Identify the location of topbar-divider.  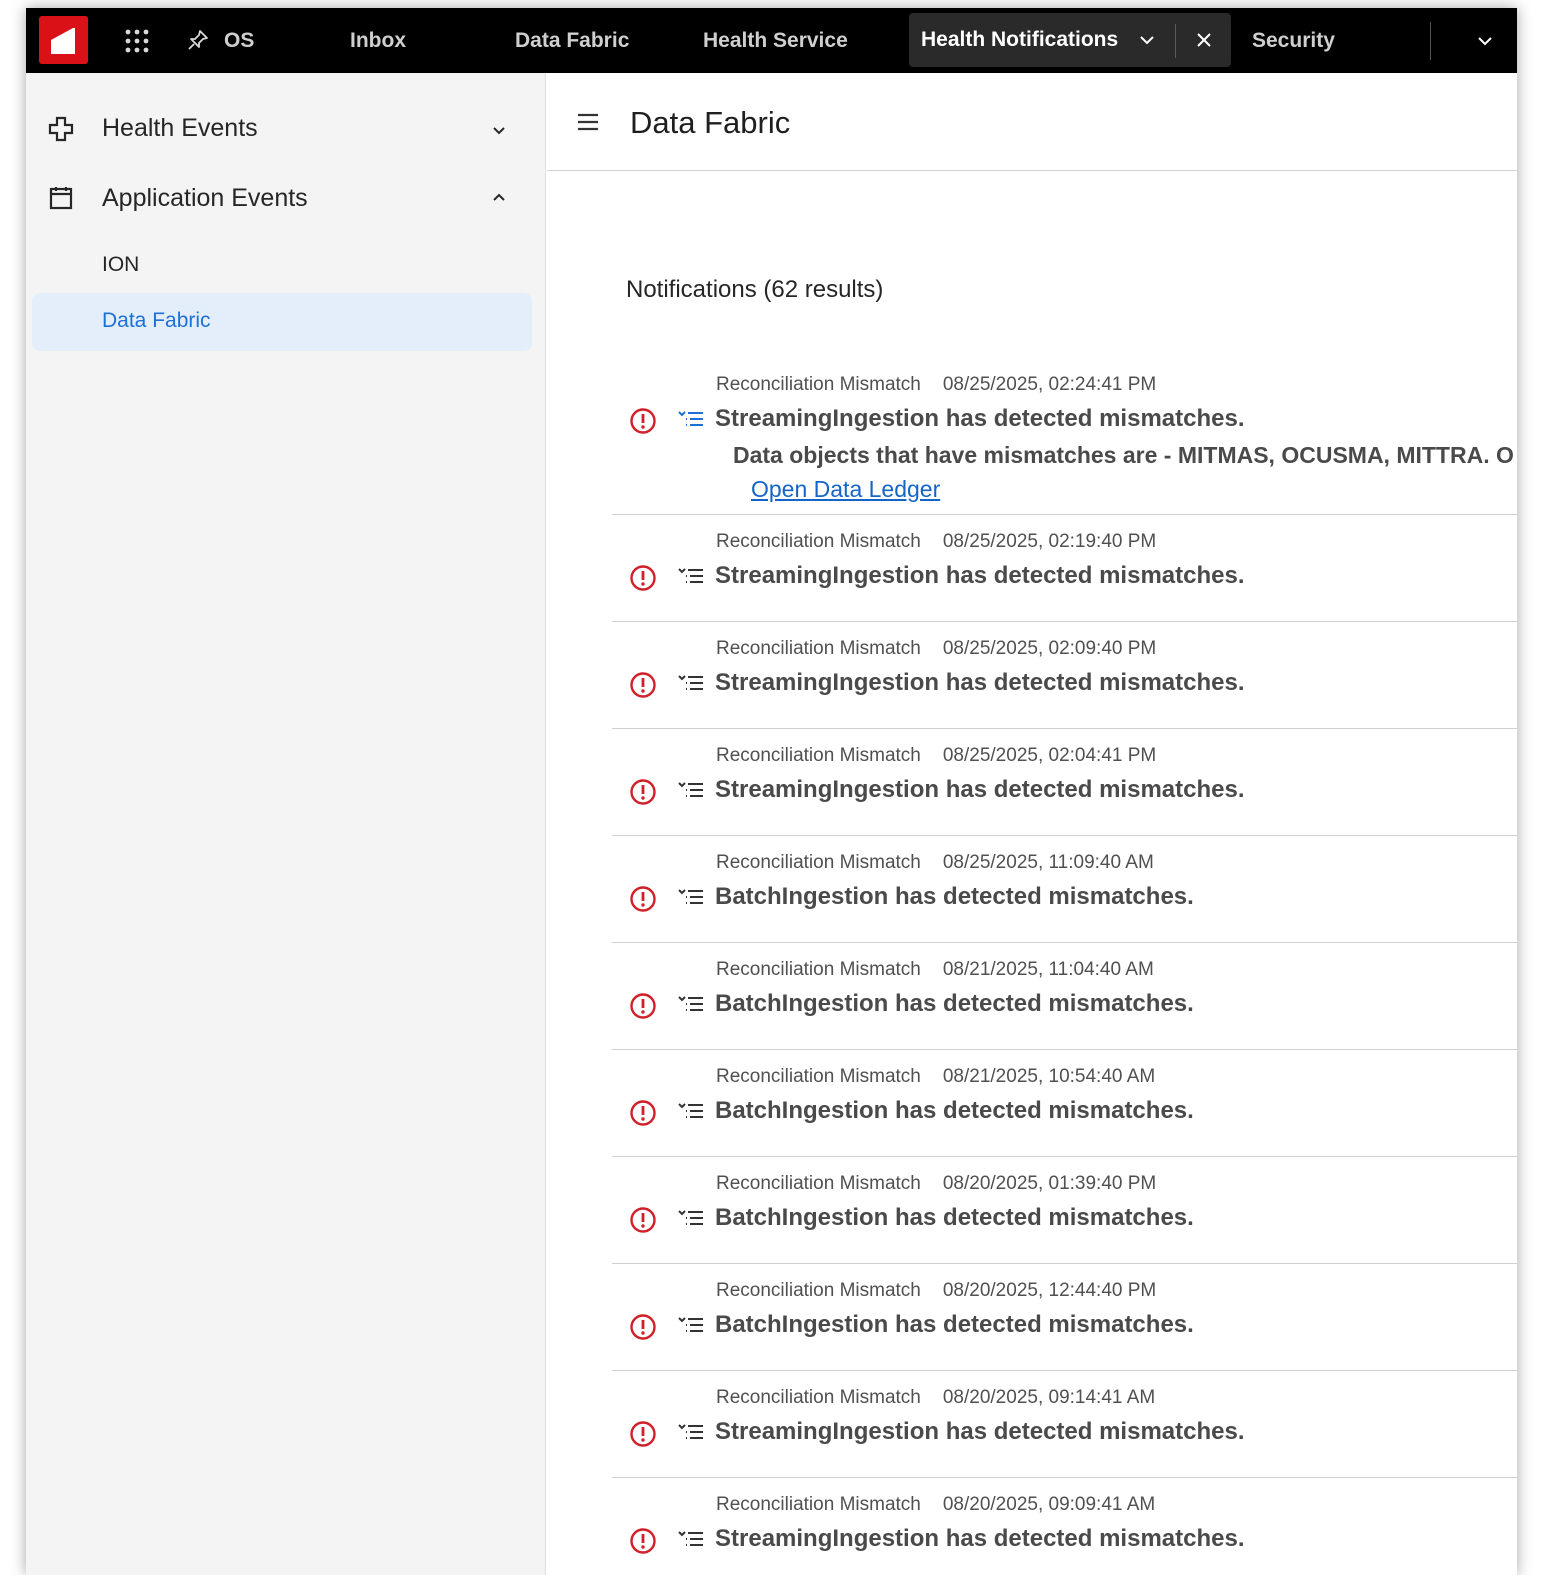
(1430, 41).